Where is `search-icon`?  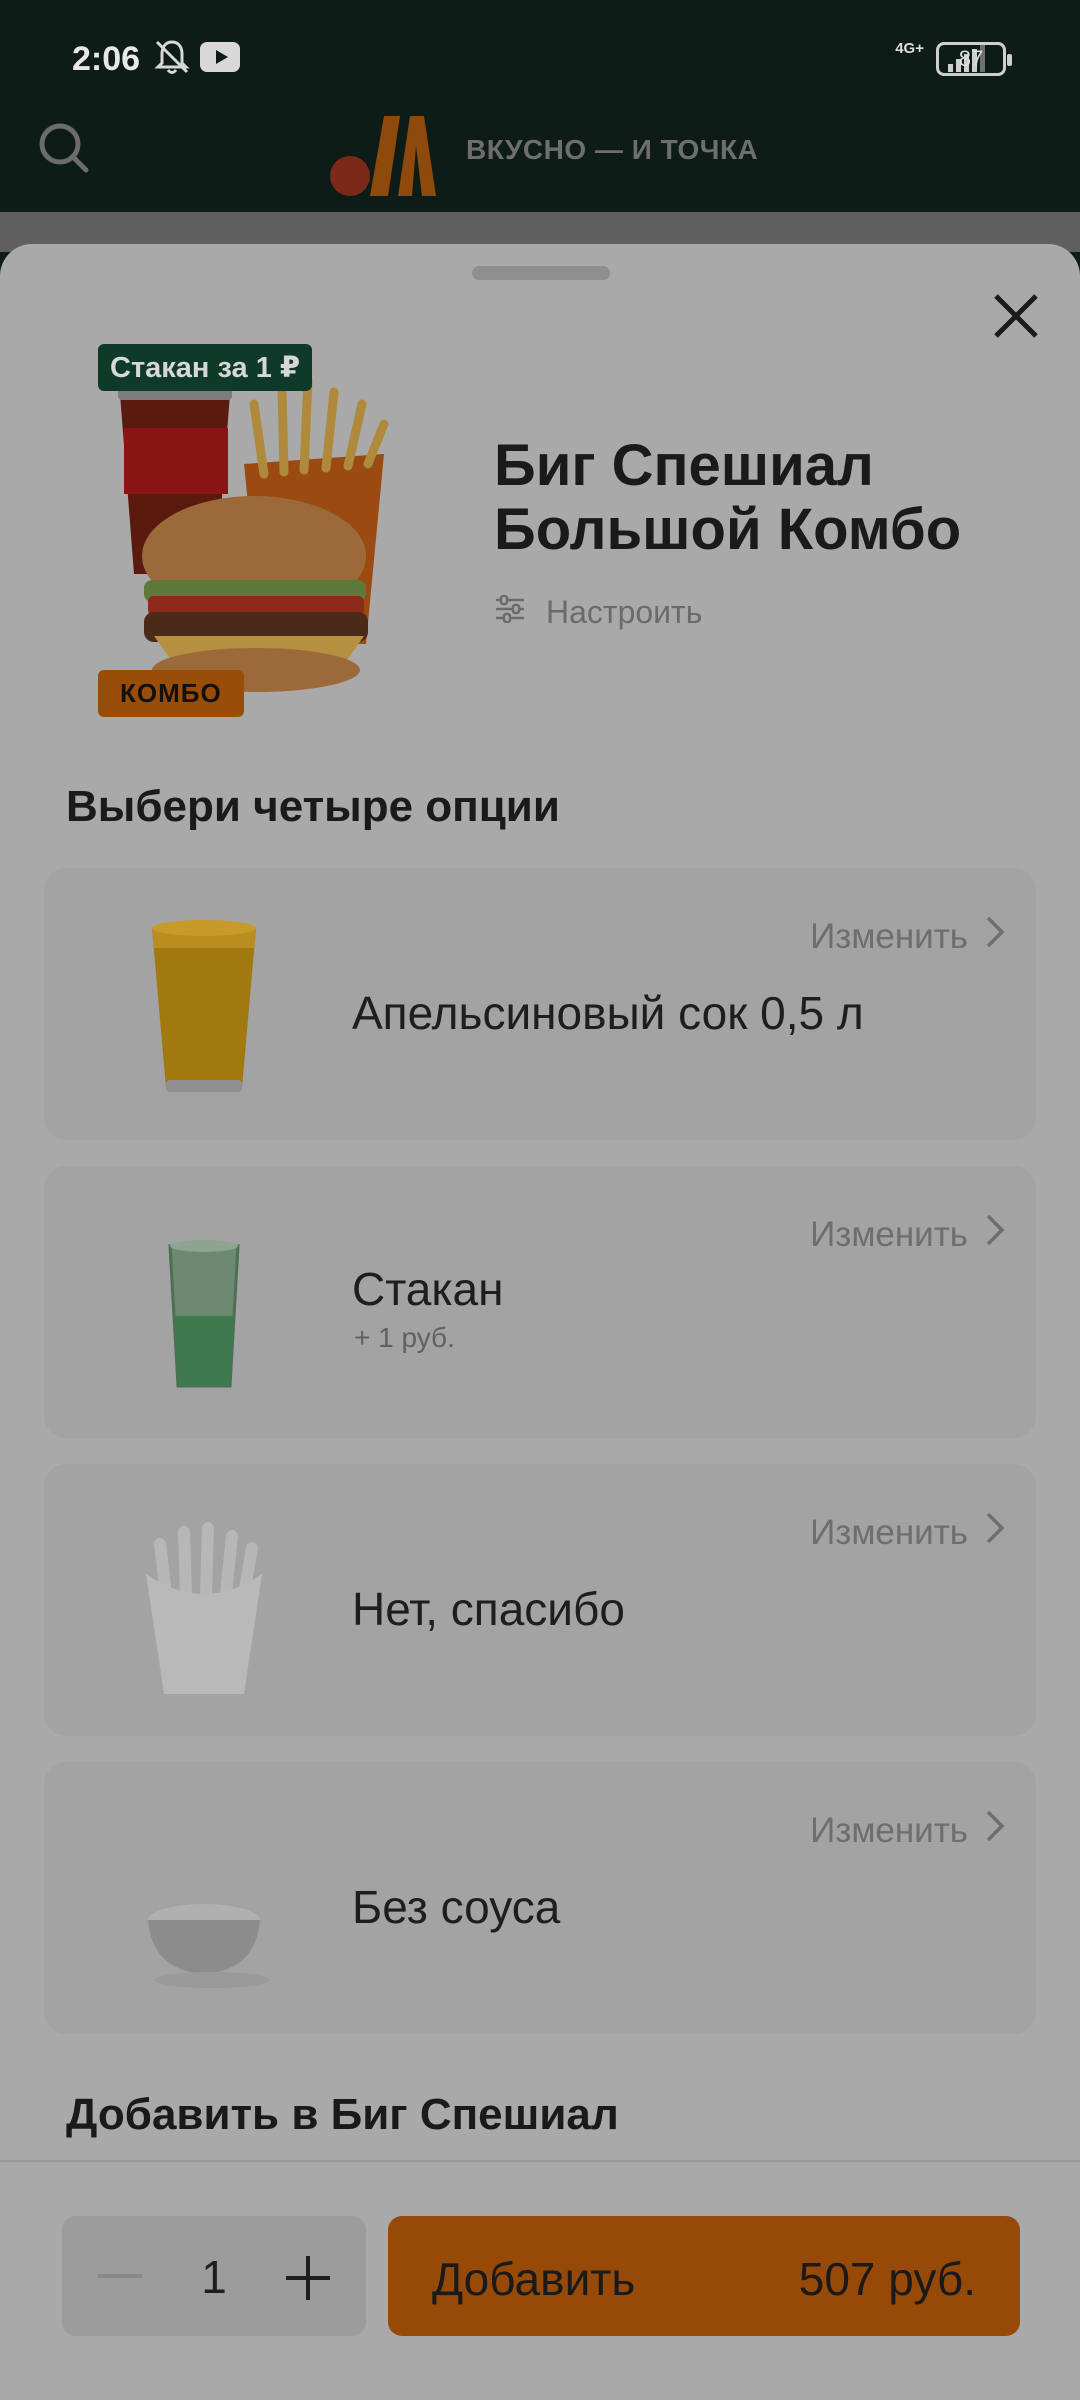 search-icon is located at coordinates (64, 150).